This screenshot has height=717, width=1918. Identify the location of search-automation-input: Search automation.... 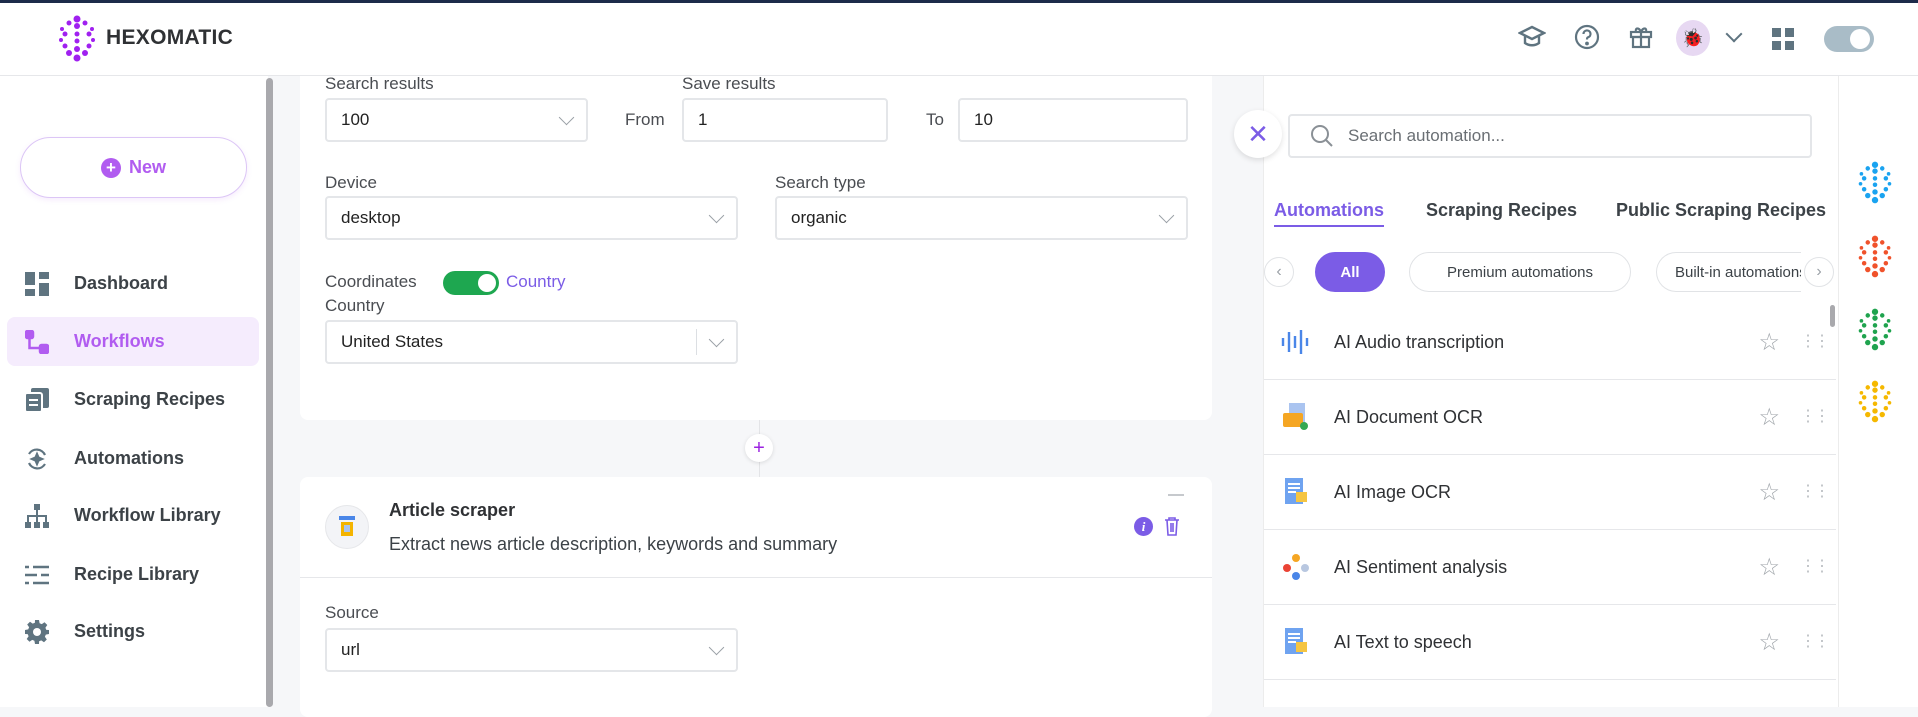
(1550, 136).